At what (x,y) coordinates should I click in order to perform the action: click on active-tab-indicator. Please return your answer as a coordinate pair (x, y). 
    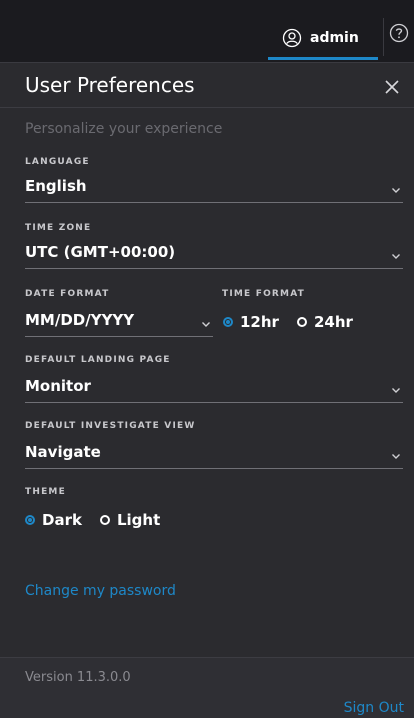
    Looking at the image, I should click on (323, 58).